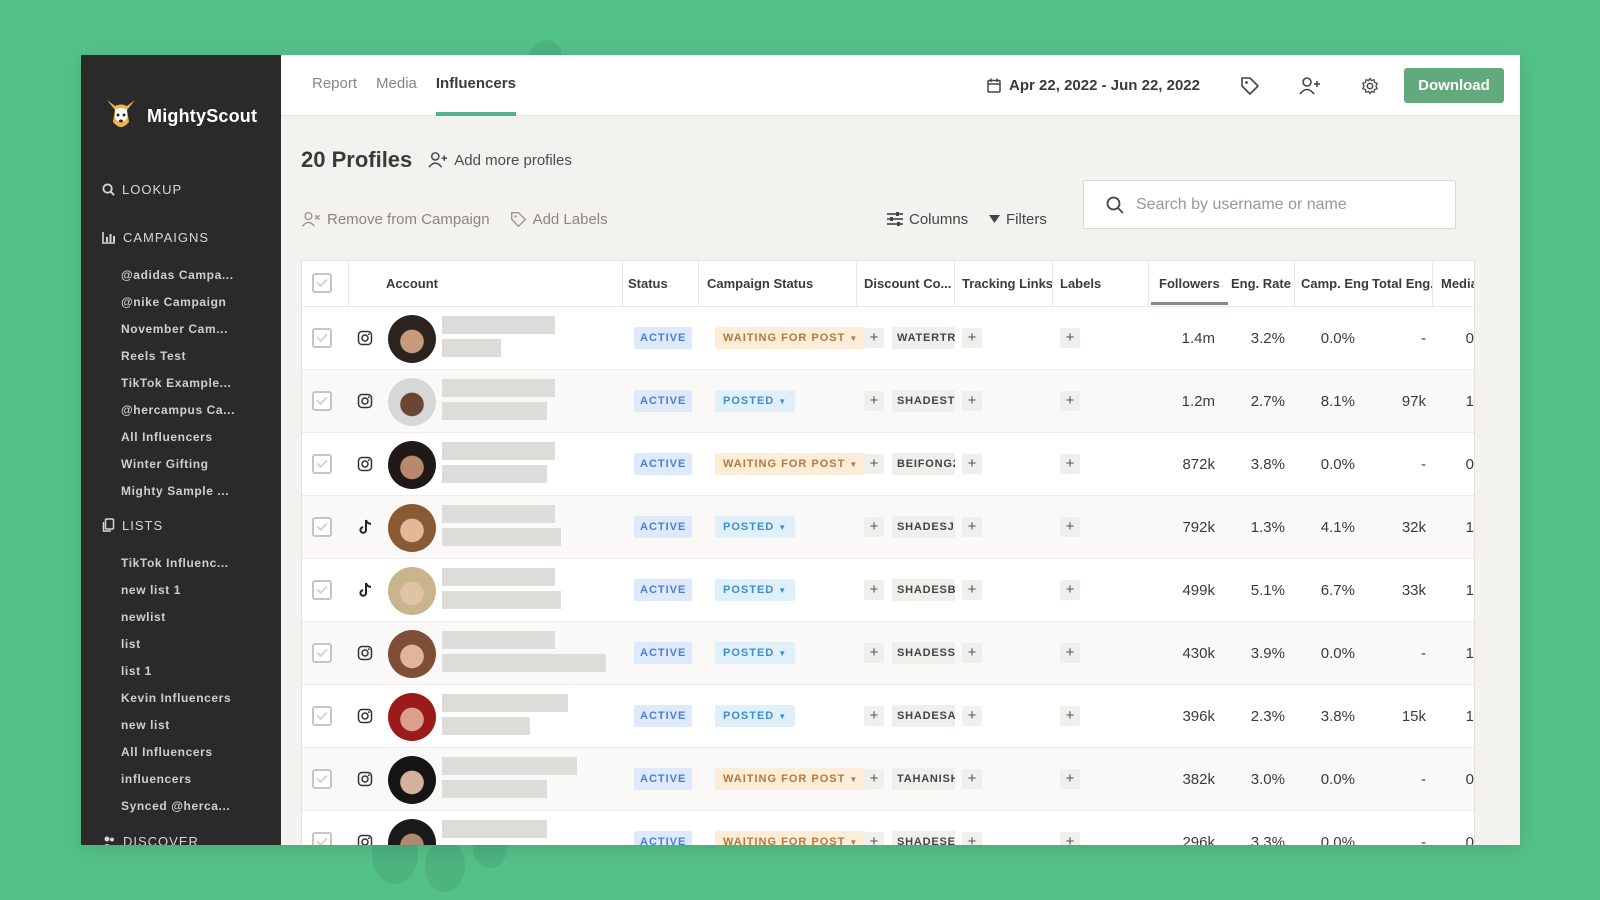  I want to click on sidebar-list-item: influencers, so click(181, 779).